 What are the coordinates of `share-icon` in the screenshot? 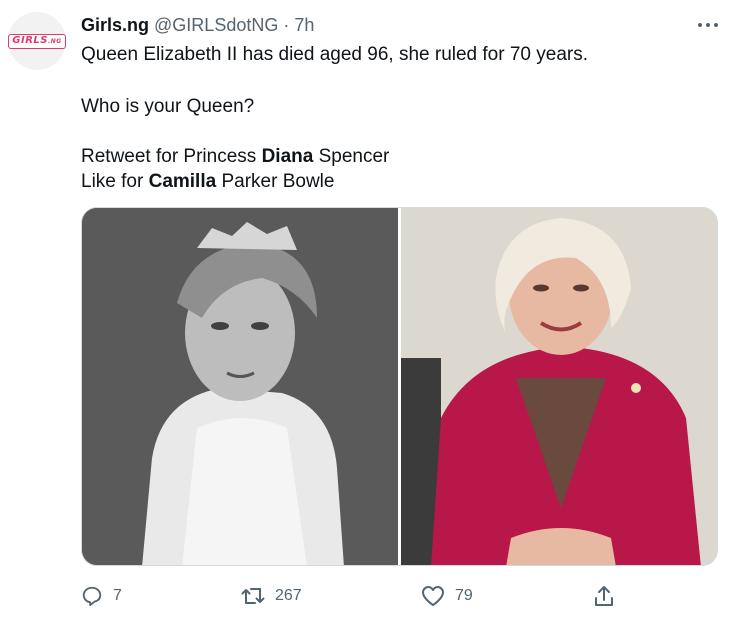 It's located at (604, 596).